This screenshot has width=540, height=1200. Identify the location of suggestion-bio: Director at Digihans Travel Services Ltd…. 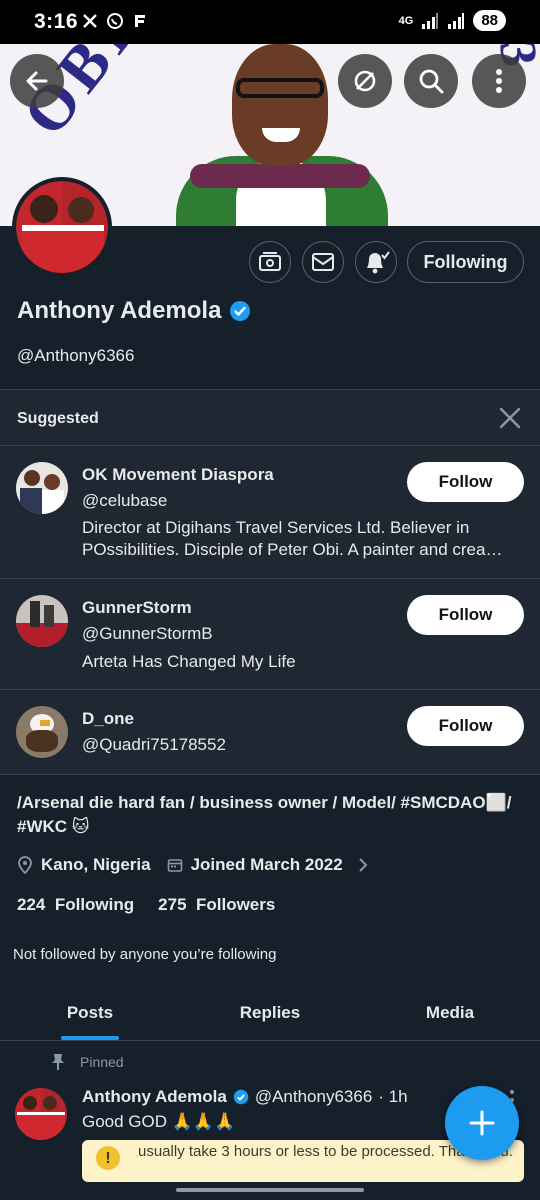
(292, 538).